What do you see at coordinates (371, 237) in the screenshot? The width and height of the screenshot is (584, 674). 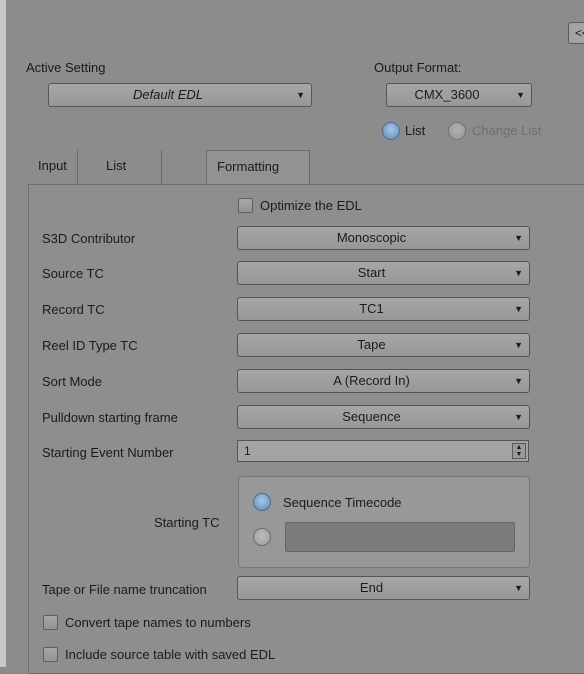 I see `s3d-contributor-value: Monoscopic` at bounding box center [371, 237].